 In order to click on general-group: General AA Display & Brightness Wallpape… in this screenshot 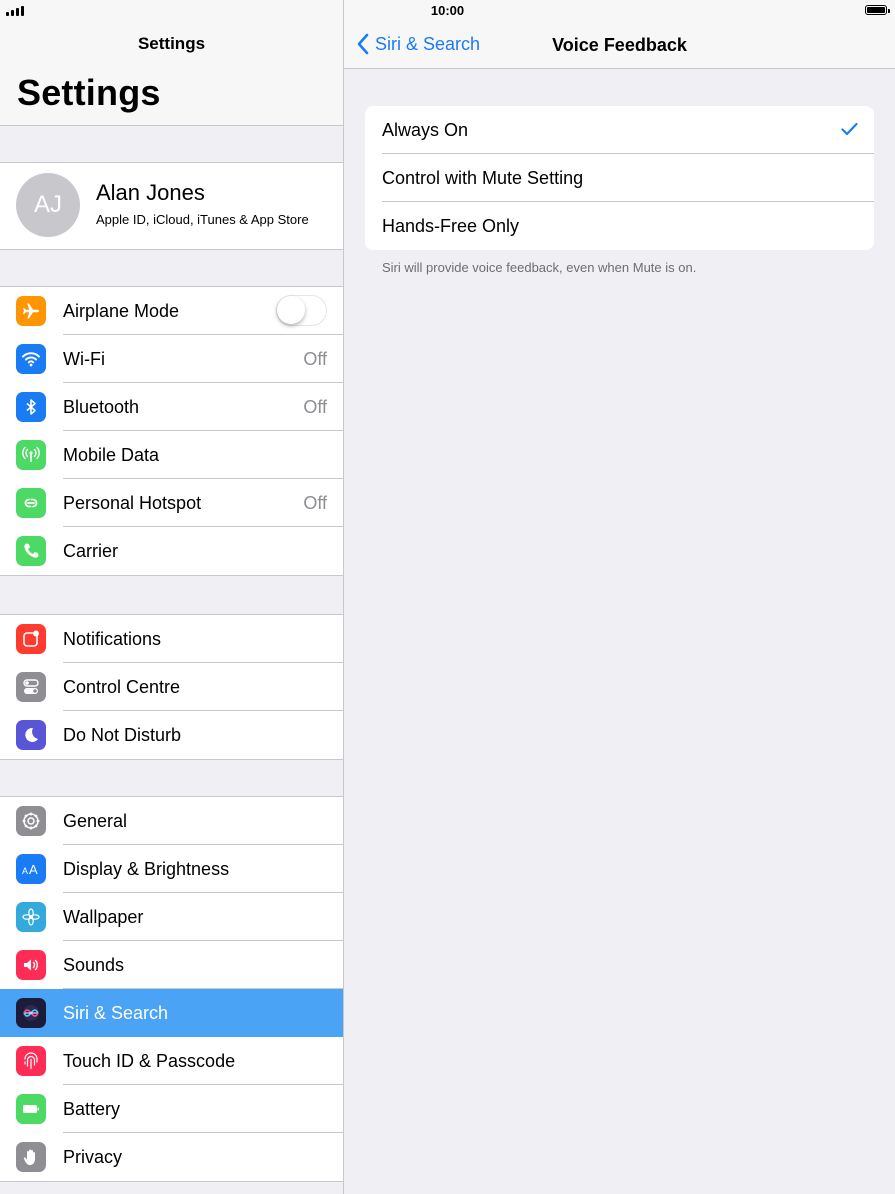, I will do `click(171, 989)`.